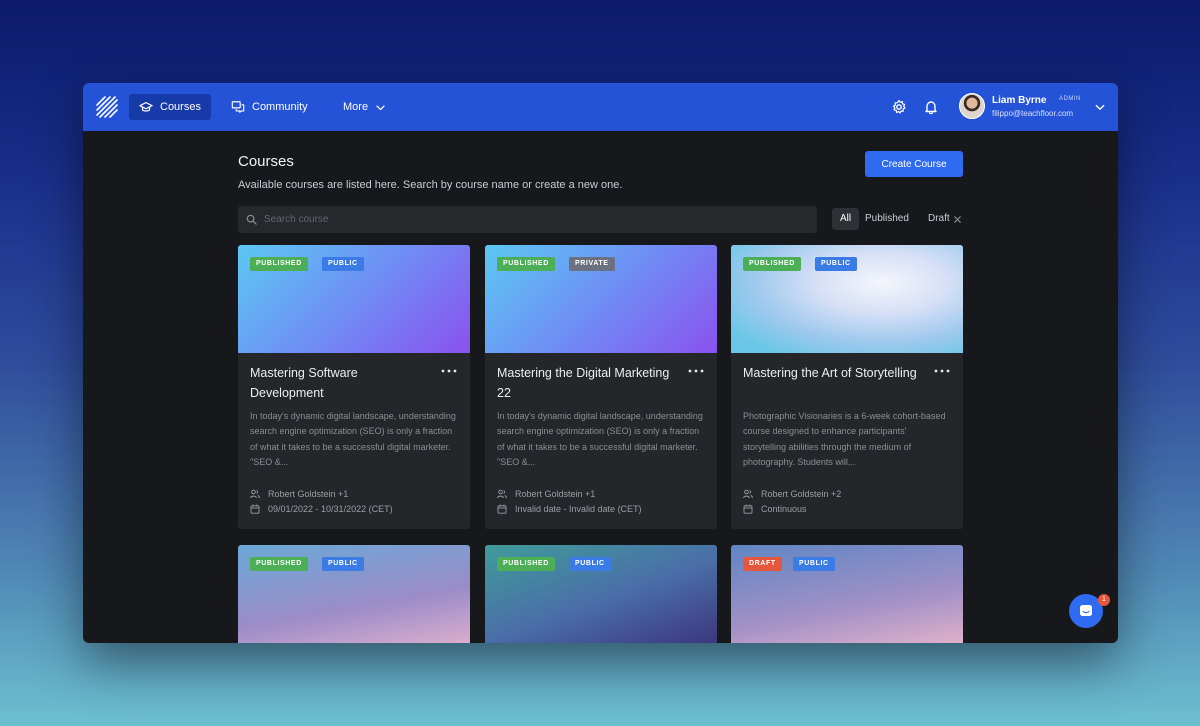 This screenshot has width=1200, height=726. Describe the element at coordinates (972, 106) in the screenshot. I see `user-avatar` at that location.